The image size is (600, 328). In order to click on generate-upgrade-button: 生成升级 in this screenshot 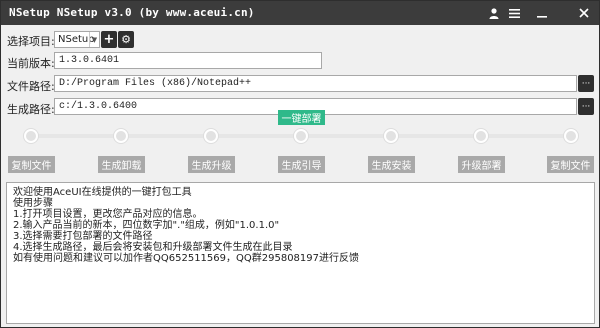, I will do `click(211, 164)`.